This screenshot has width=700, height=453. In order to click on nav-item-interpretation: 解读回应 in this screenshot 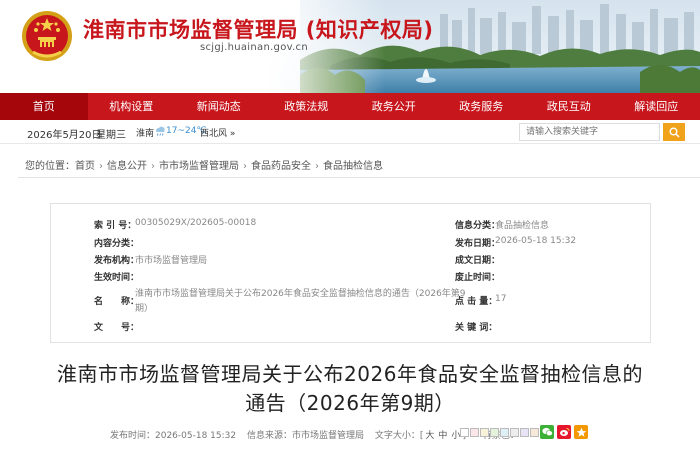, I will do `click(656, 106)`.